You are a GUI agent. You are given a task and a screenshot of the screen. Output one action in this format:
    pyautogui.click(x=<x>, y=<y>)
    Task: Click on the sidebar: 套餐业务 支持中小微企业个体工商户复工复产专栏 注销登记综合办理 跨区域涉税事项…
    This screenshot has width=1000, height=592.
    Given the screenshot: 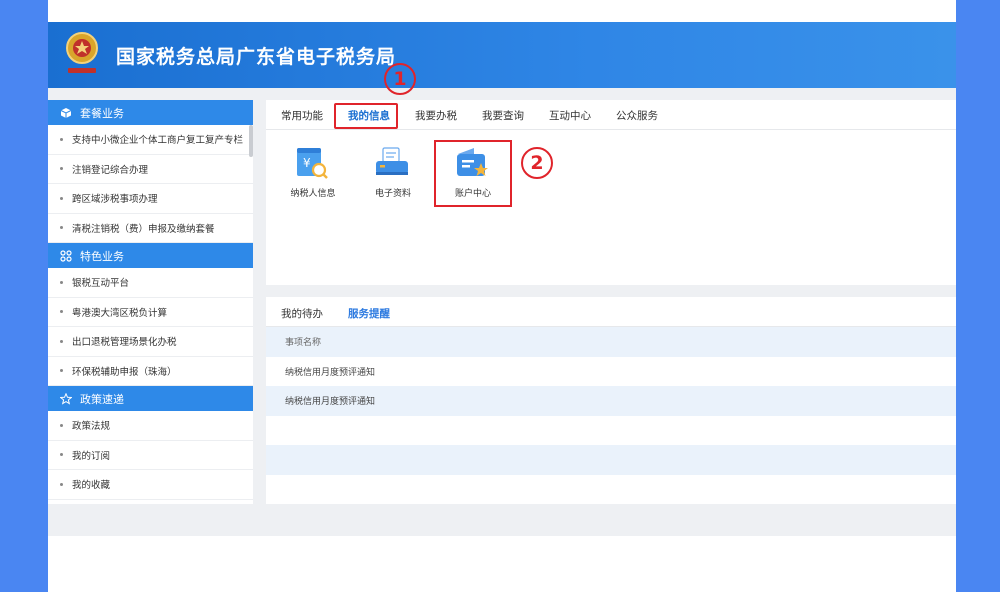 What is the action you would take?
    pyautogui.click(x=150, y=302)
    